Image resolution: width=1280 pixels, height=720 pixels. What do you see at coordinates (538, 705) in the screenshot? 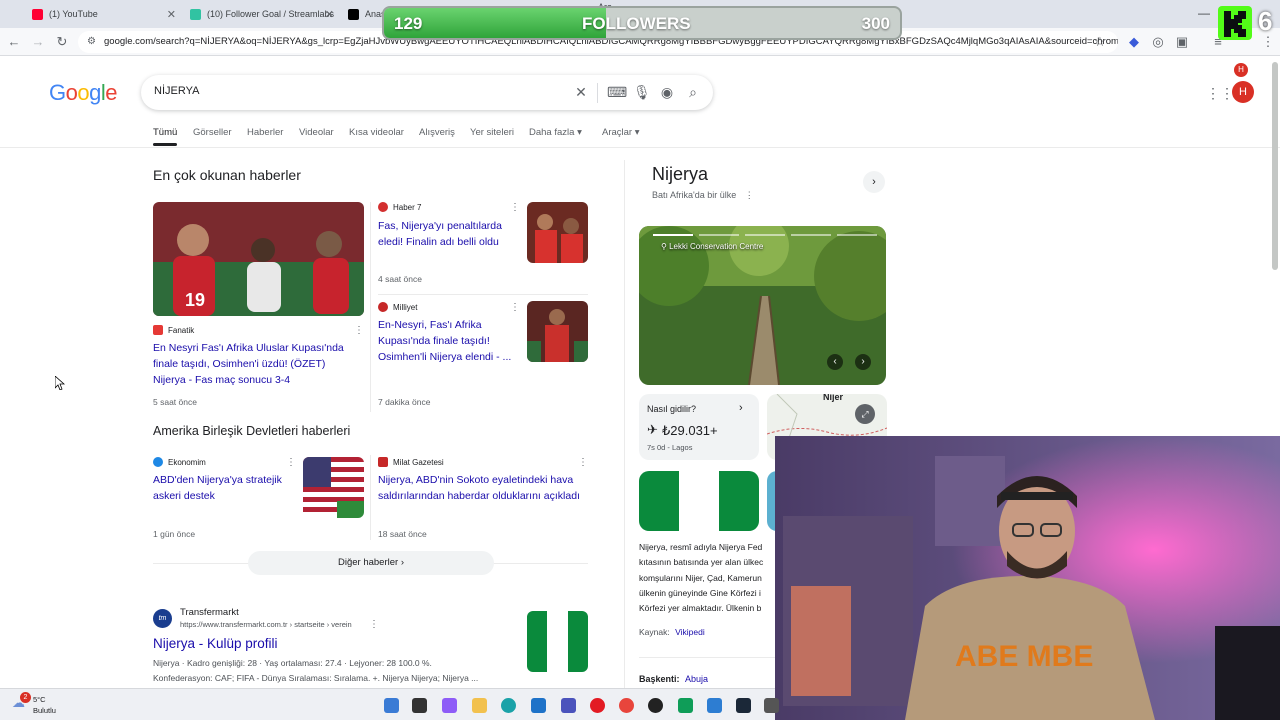
I see `store-icon` at bounding box center [538, 705].